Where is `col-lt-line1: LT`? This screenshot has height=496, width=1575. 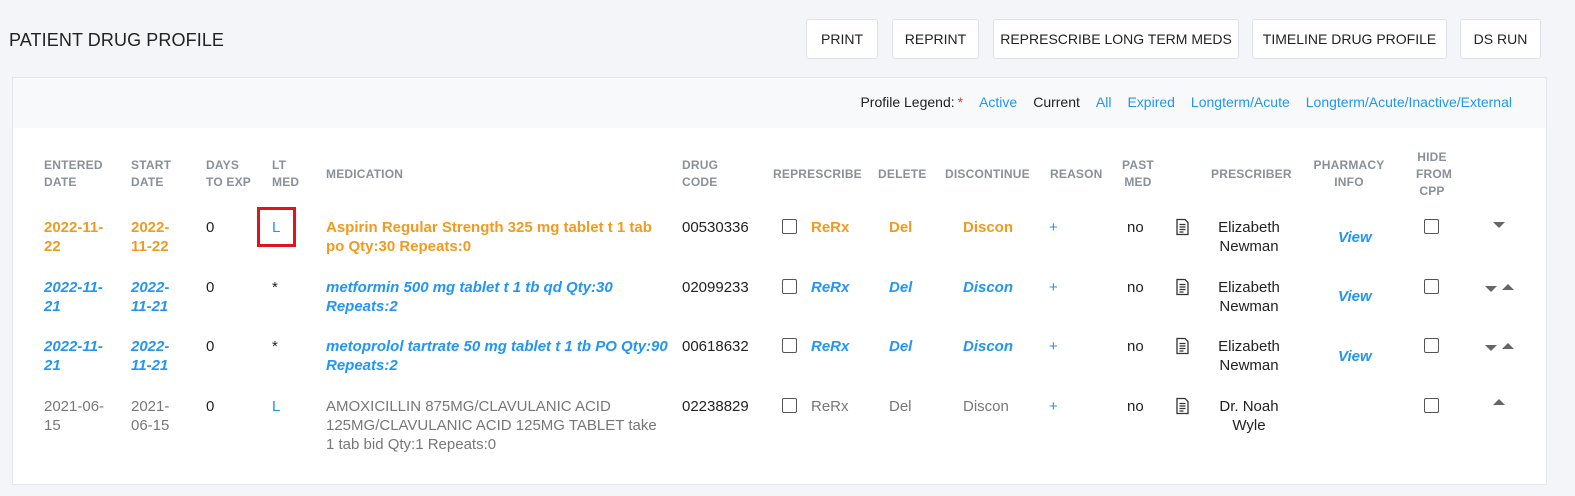 col-lt-line1: LT is located at coordinates (279, 165).